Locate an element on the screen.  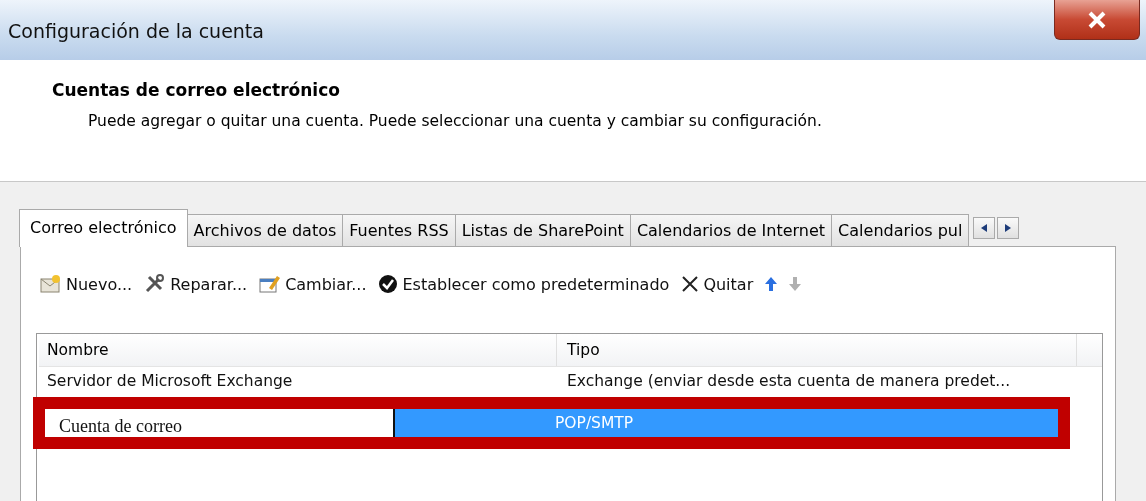
envelope-icon is located at coordinates (51, 284).